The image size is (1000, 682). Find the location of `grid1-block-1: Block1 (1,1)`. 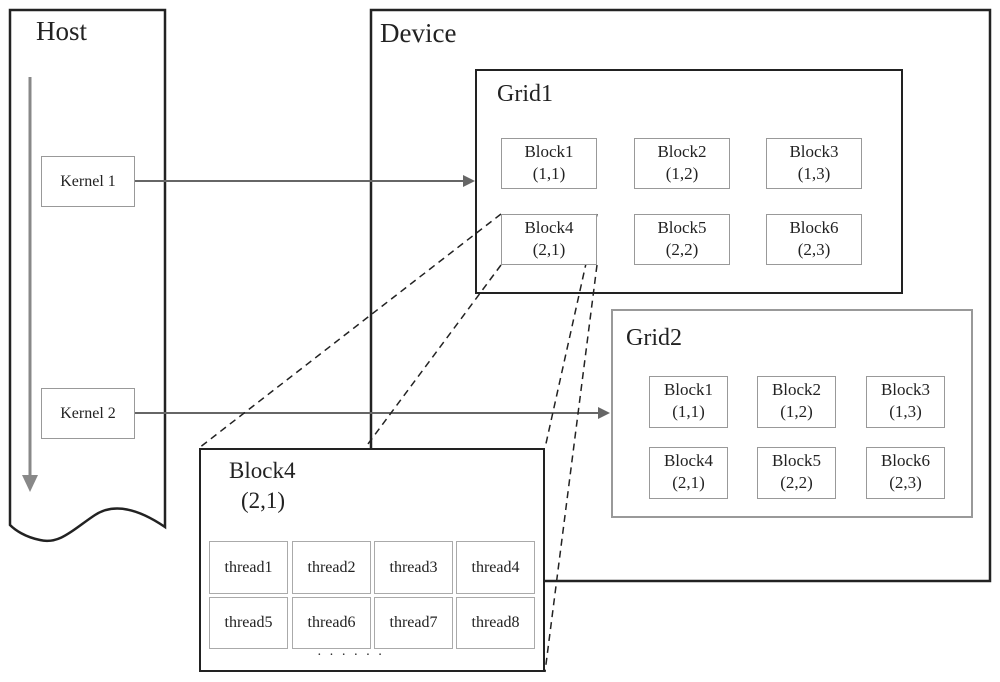

grid1-block-1: Block1 (1,1) is located at coordinates (549, 163).